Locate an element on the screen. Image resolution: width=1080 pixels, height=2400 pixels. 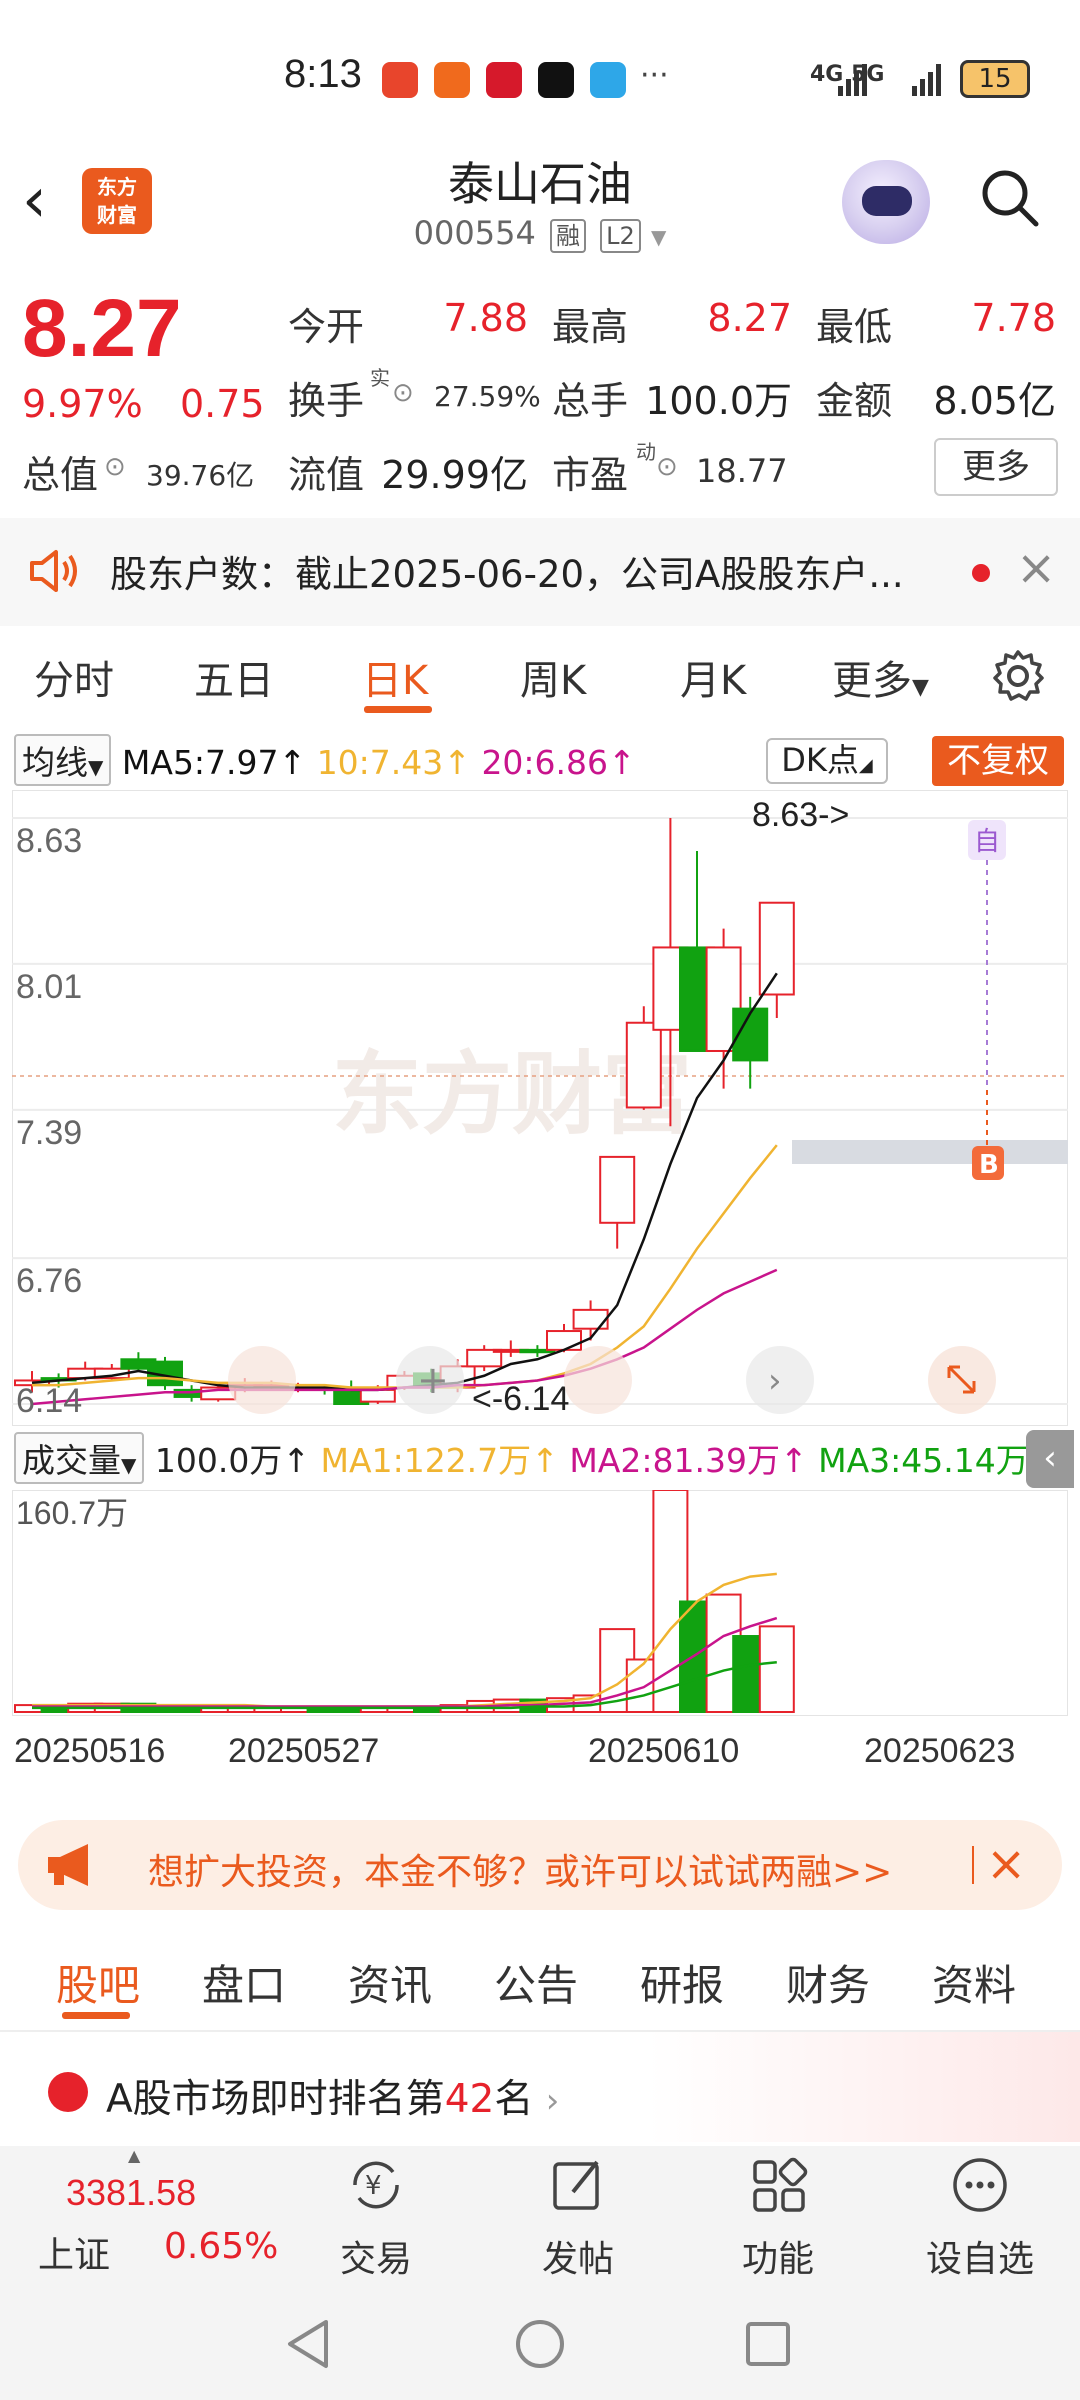
volume-frame is located at coordinates (540, 1603).